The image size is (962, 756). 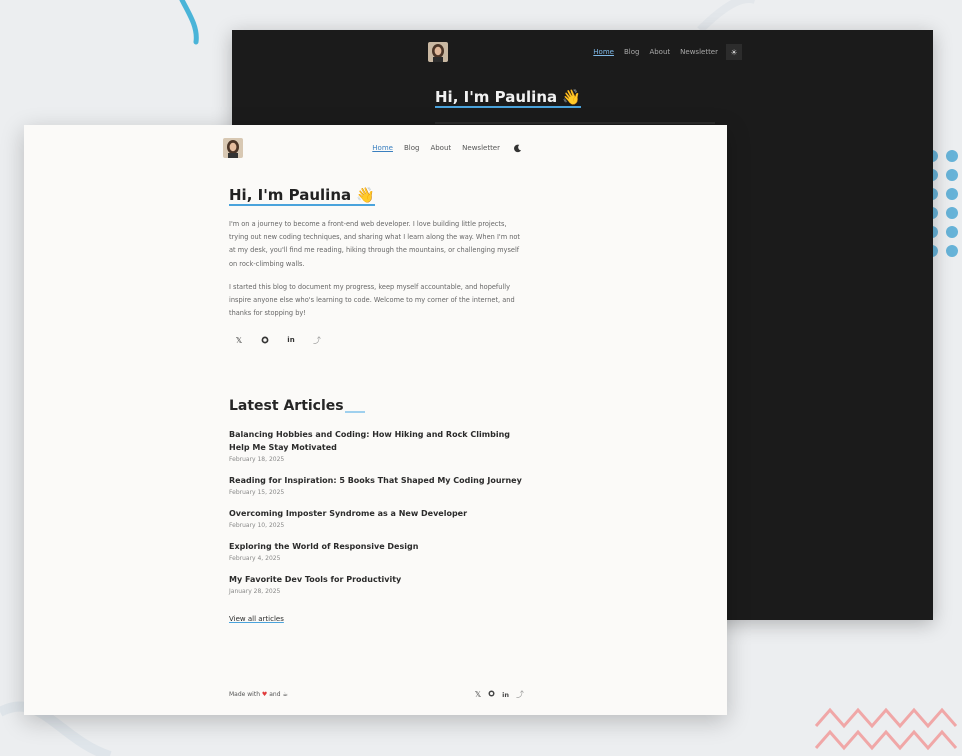 What do you see at coordinates (255, 559) in the screenshot?
I see `article-date: February 4, 2025` at bounding box center [255, 559].